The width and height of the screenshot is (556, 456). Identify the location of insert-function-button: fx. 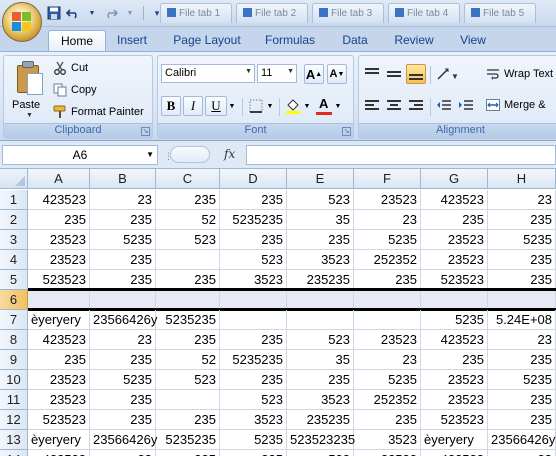
(229, 154).